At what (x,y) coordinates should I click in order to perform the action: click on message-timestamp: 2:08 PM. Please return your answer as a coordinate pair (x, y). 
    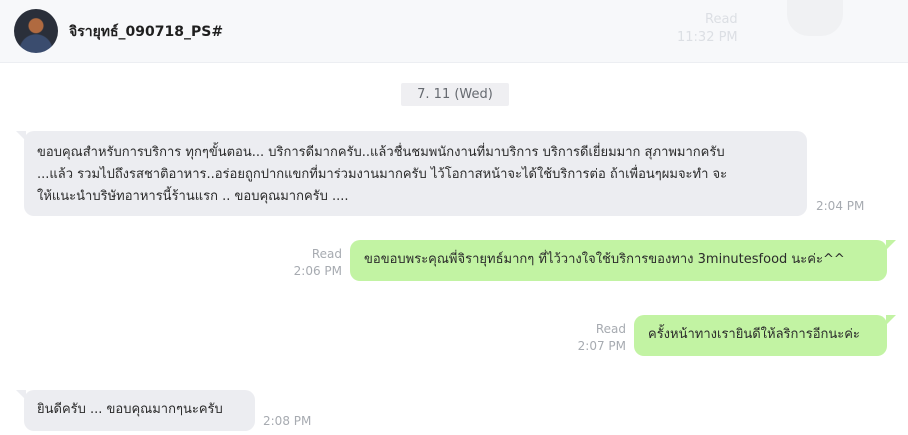
    Looking at the image, I should click on (287, 421).